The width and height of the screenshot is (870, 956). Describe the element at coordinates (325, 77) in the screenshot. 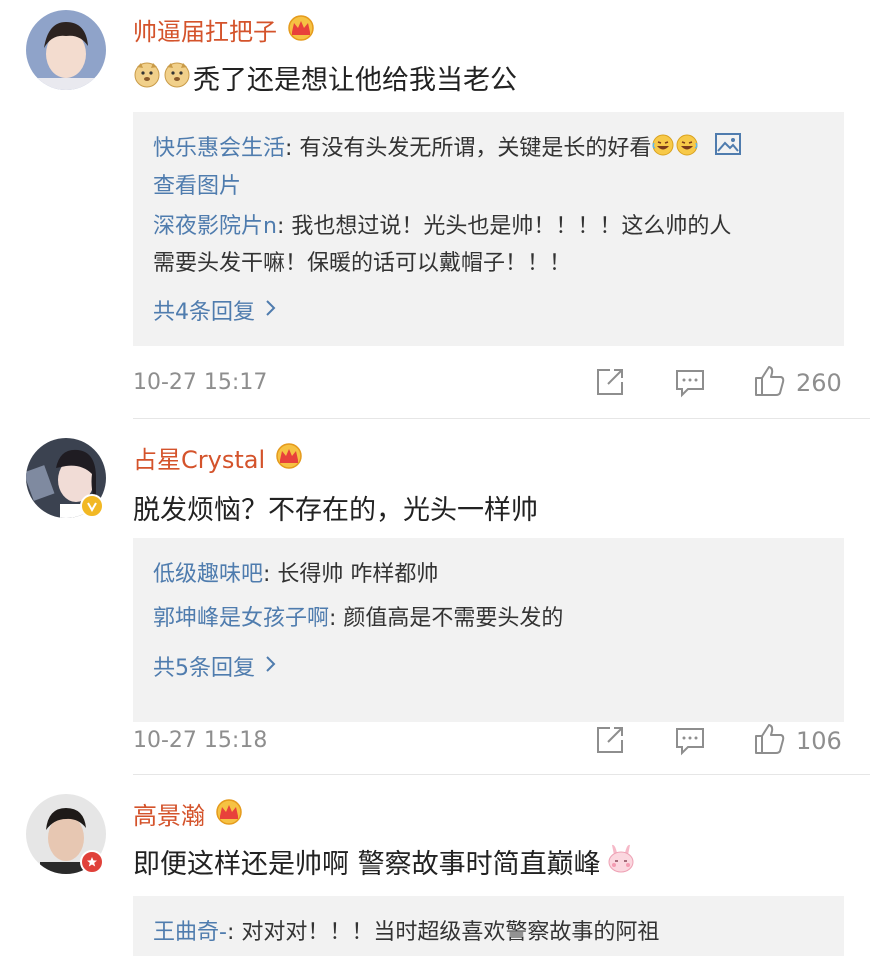

I see `comment-text: 秃了还是想让他给我当老公` at that location.